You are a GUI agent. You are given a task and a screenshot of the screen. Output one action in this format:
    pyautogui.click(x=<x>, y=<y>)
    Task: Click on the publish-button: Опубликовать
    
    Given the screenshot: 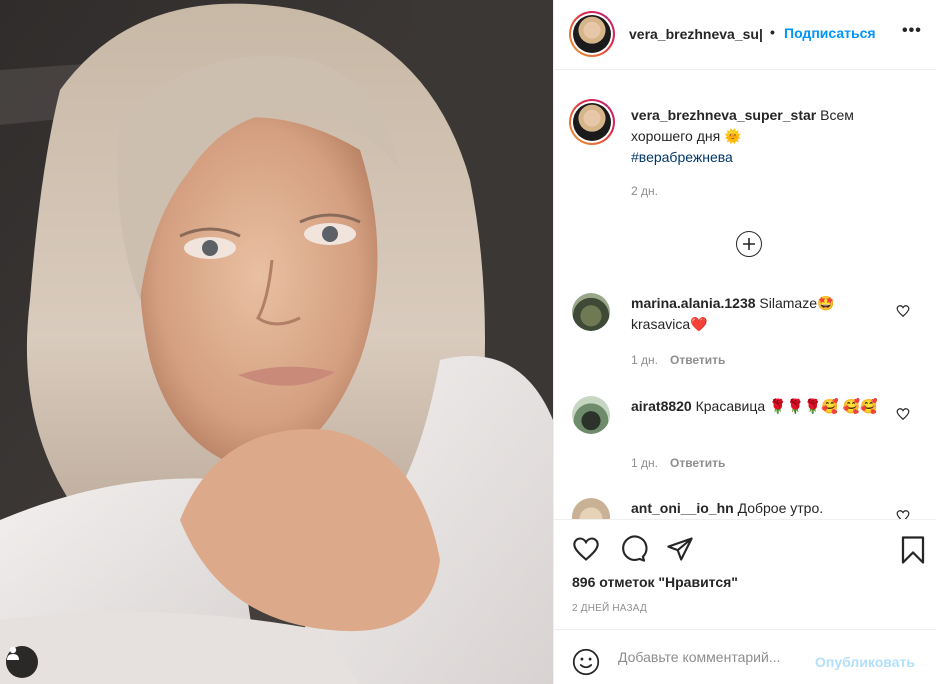 What is the action you would take?
    pyautogui.click(x=865, y=662)
    